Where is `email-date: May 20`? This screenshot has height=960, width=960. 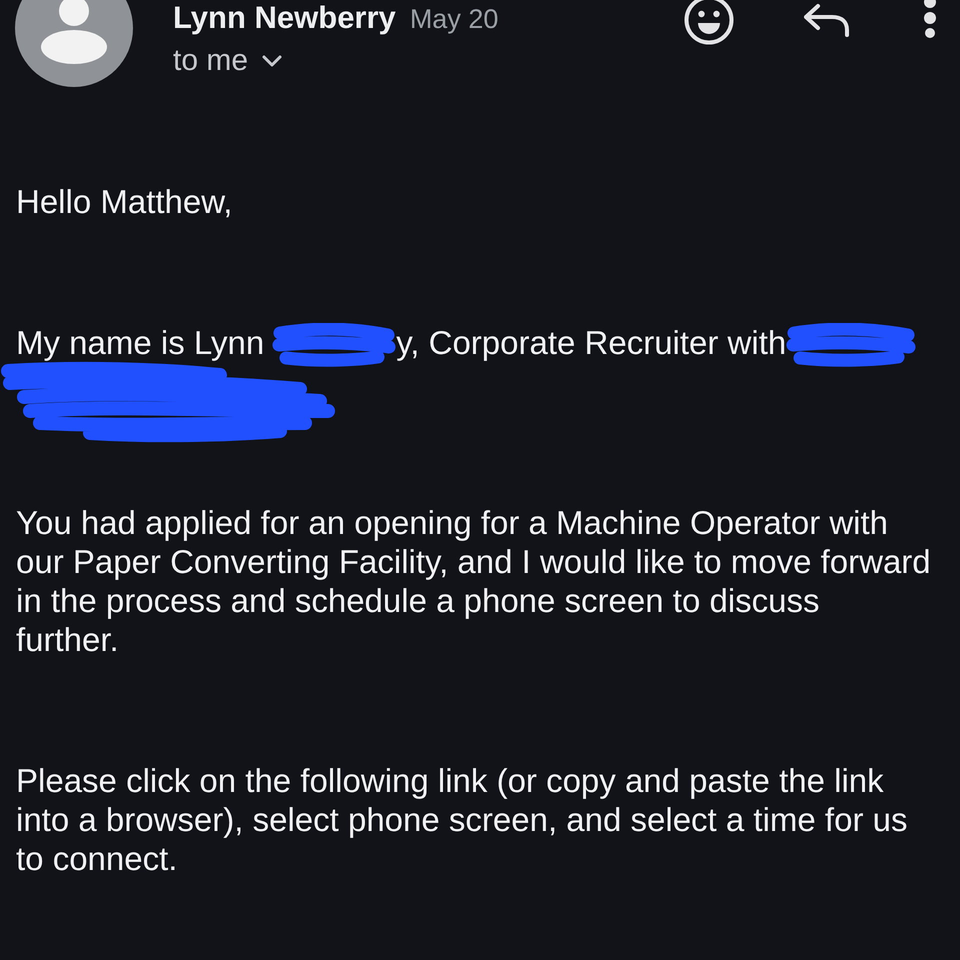
email-date: May 20 is located at coordinates (454, 19).